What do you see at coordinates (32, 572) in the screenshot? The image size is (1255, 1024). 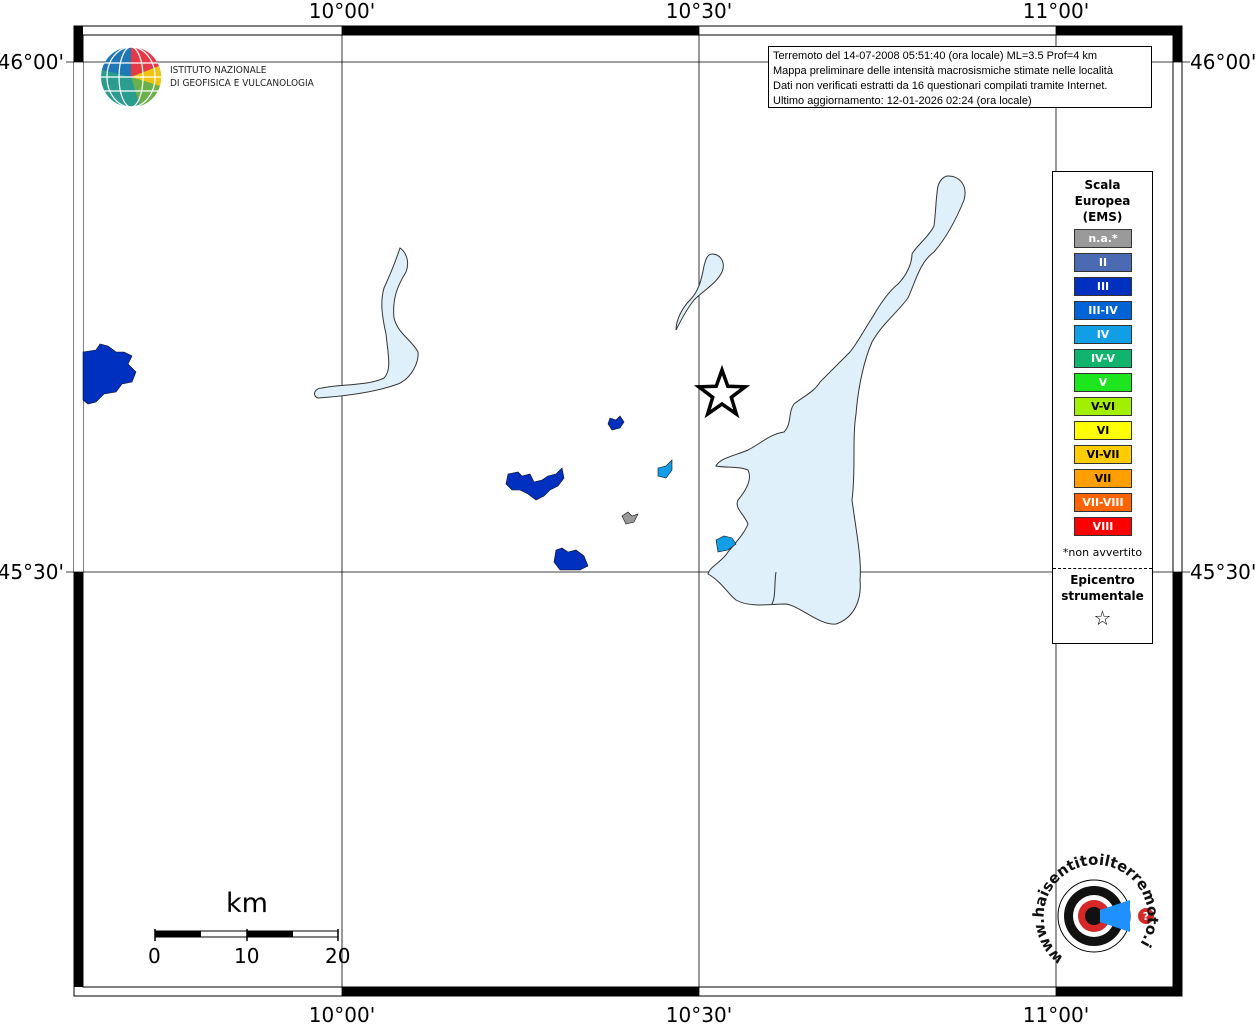 I see `left-label-2: 45°30'` at bounding box center [32, 572].